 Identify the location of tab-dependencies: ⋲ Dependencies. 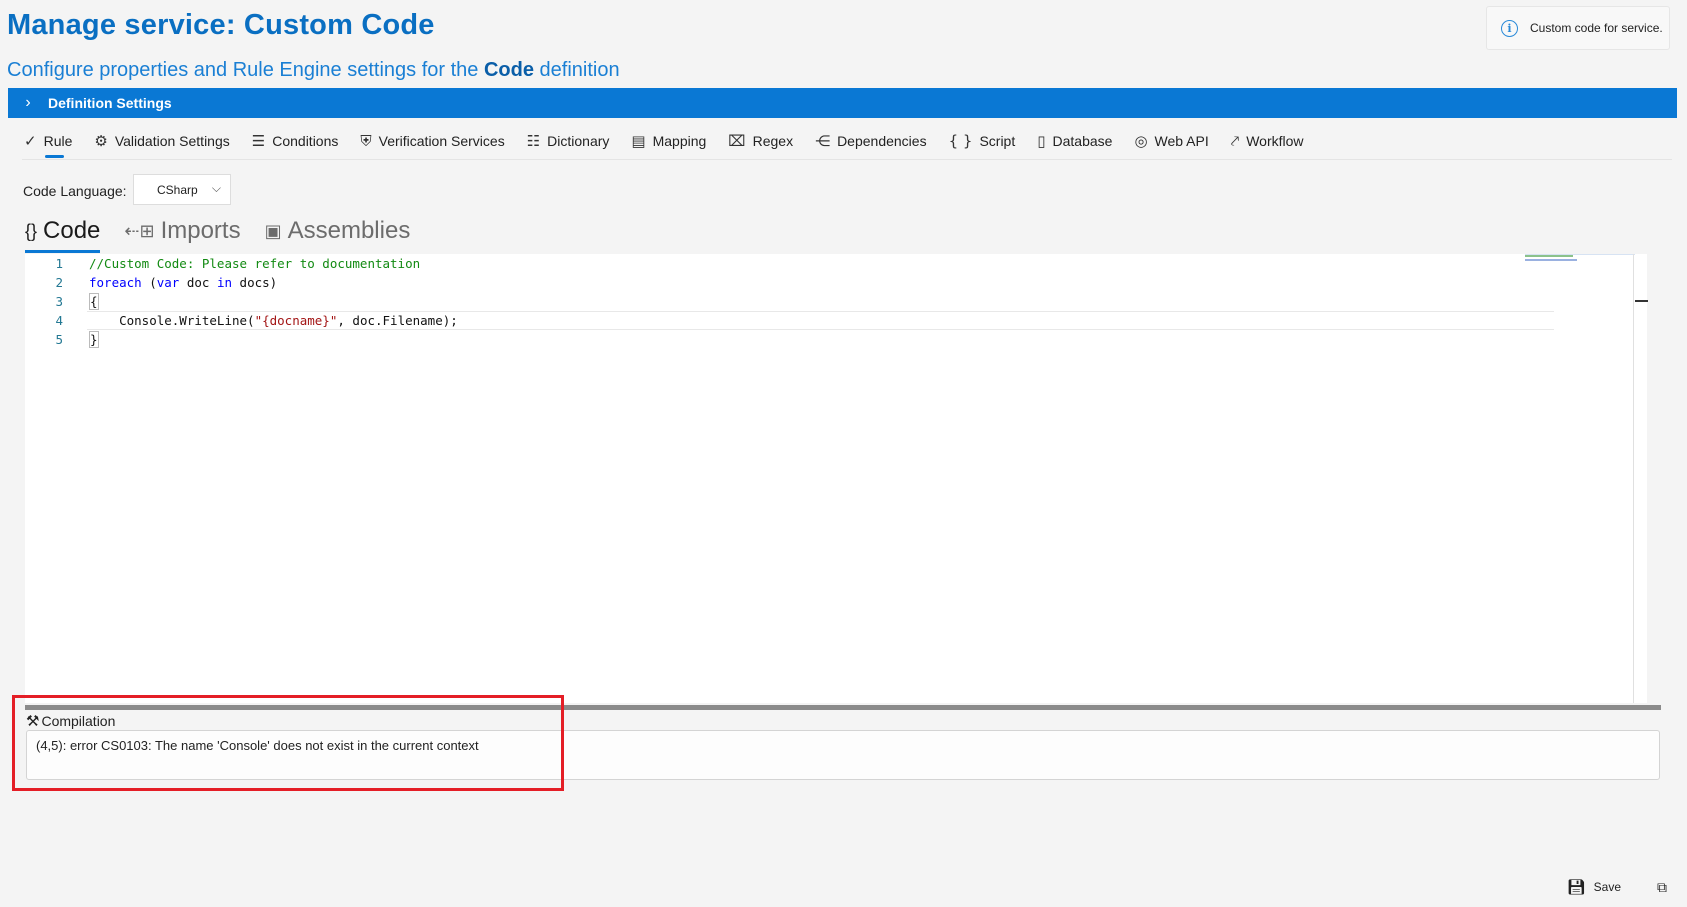
(871, 141).